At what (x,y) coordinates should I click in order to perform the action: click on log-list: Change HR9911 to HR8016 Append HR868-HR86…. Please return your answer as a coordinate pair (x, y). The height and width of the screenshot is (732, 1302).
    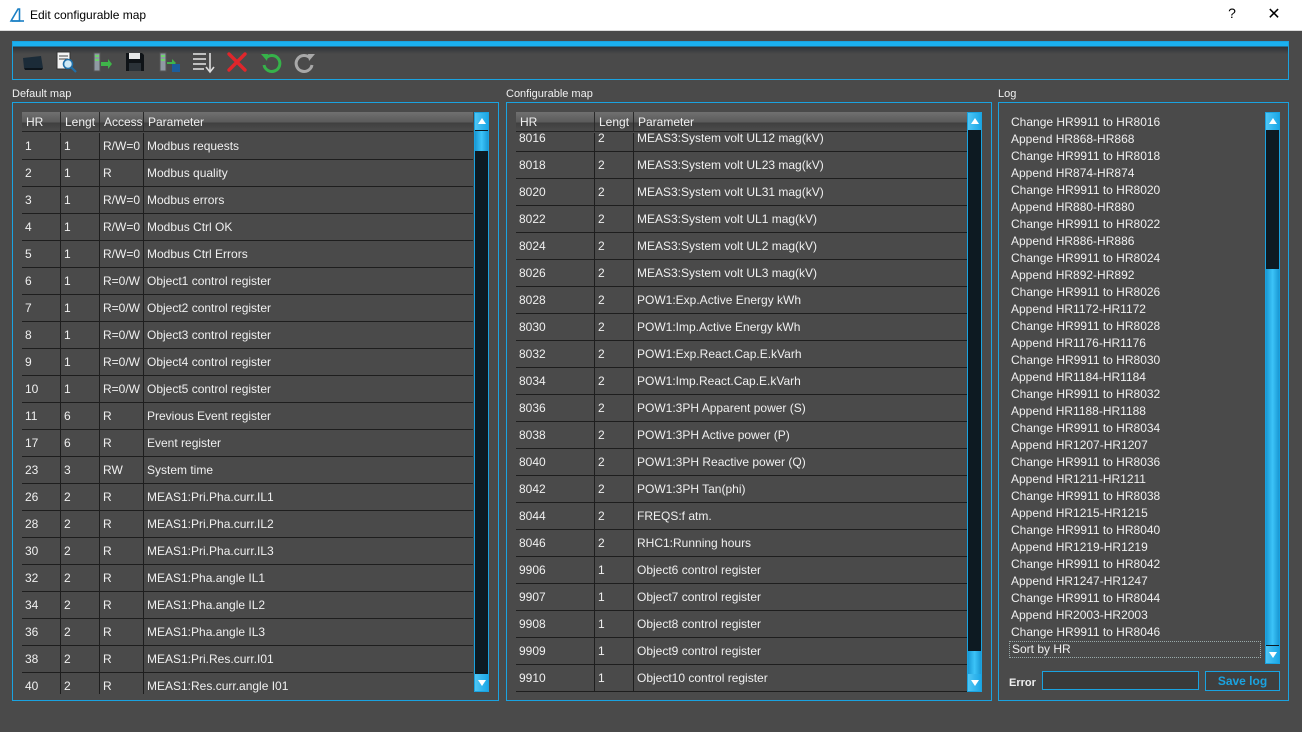
    Looking at the image, I should click on (1137, 388).